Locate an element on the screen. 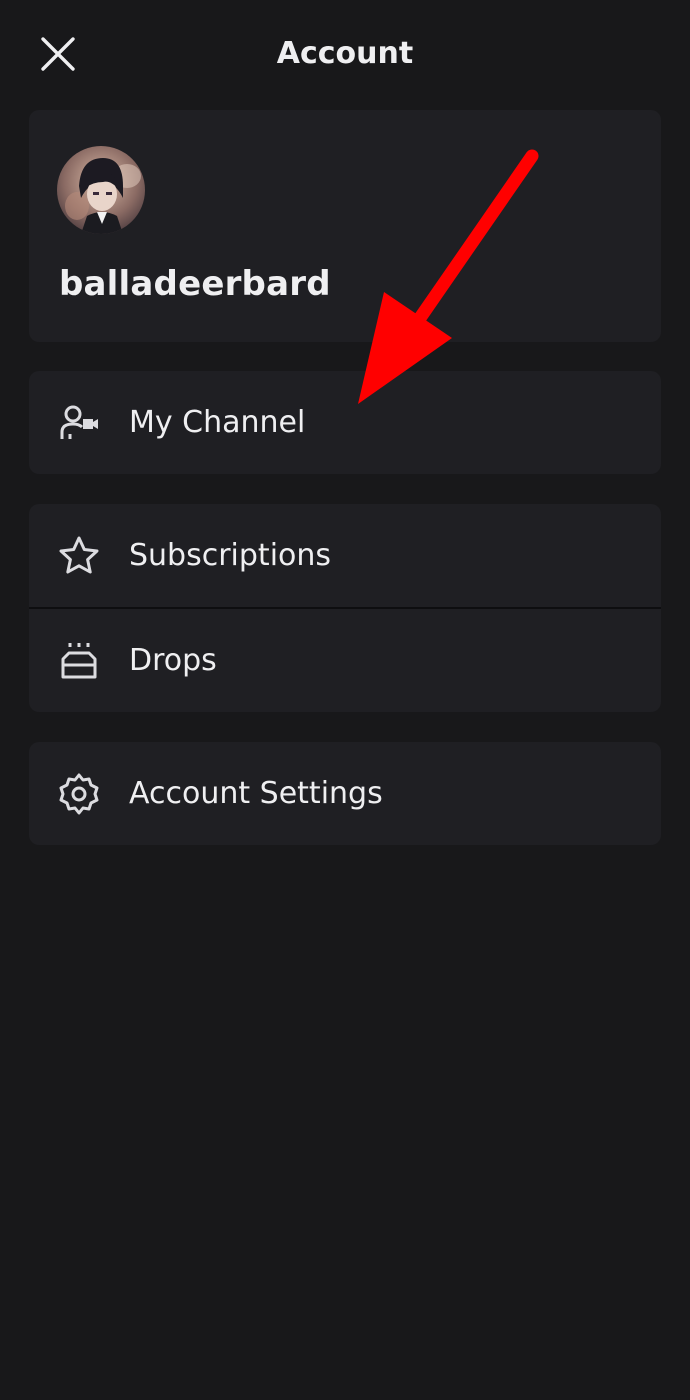  avatar is located at coordinates (101, 190).